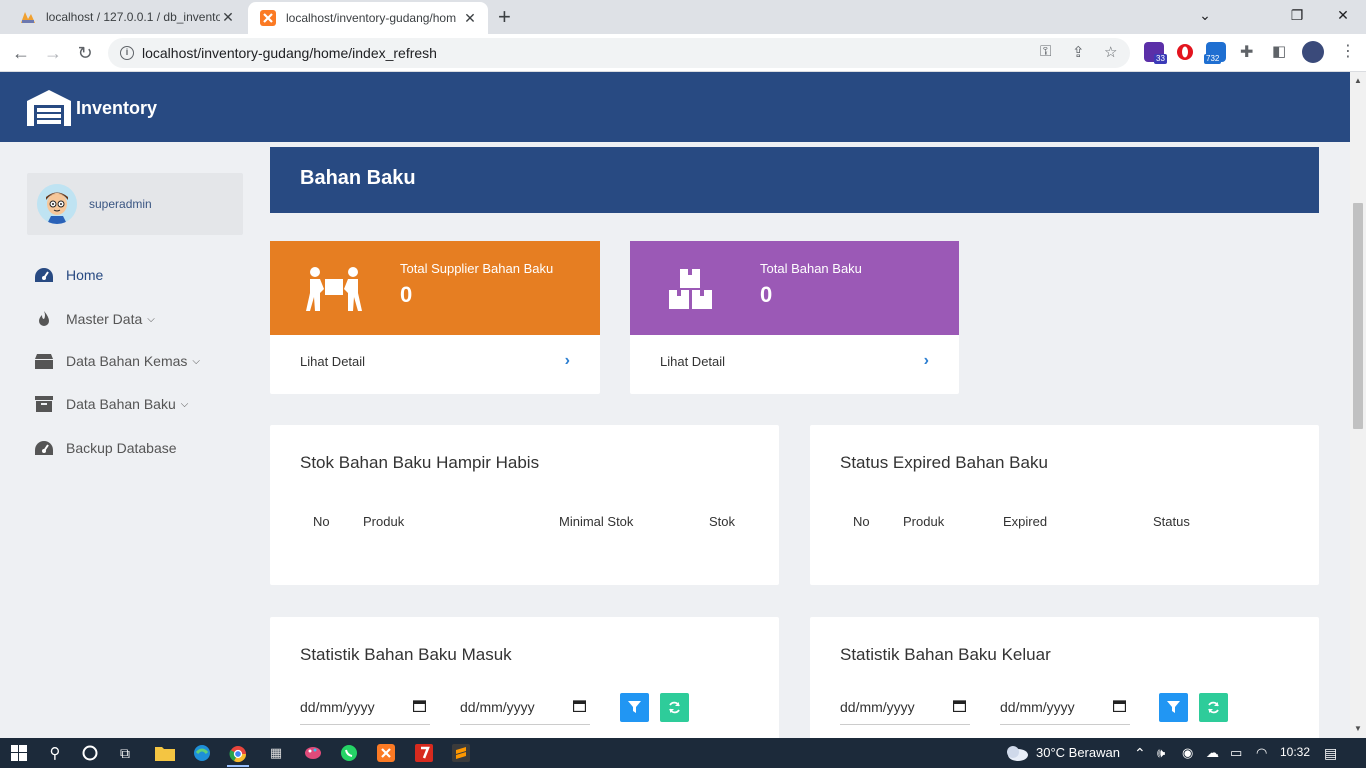 The width and height of the screenshot is (1366, 768). I want to click on calculator-icon: ▦, so click(276, 753).